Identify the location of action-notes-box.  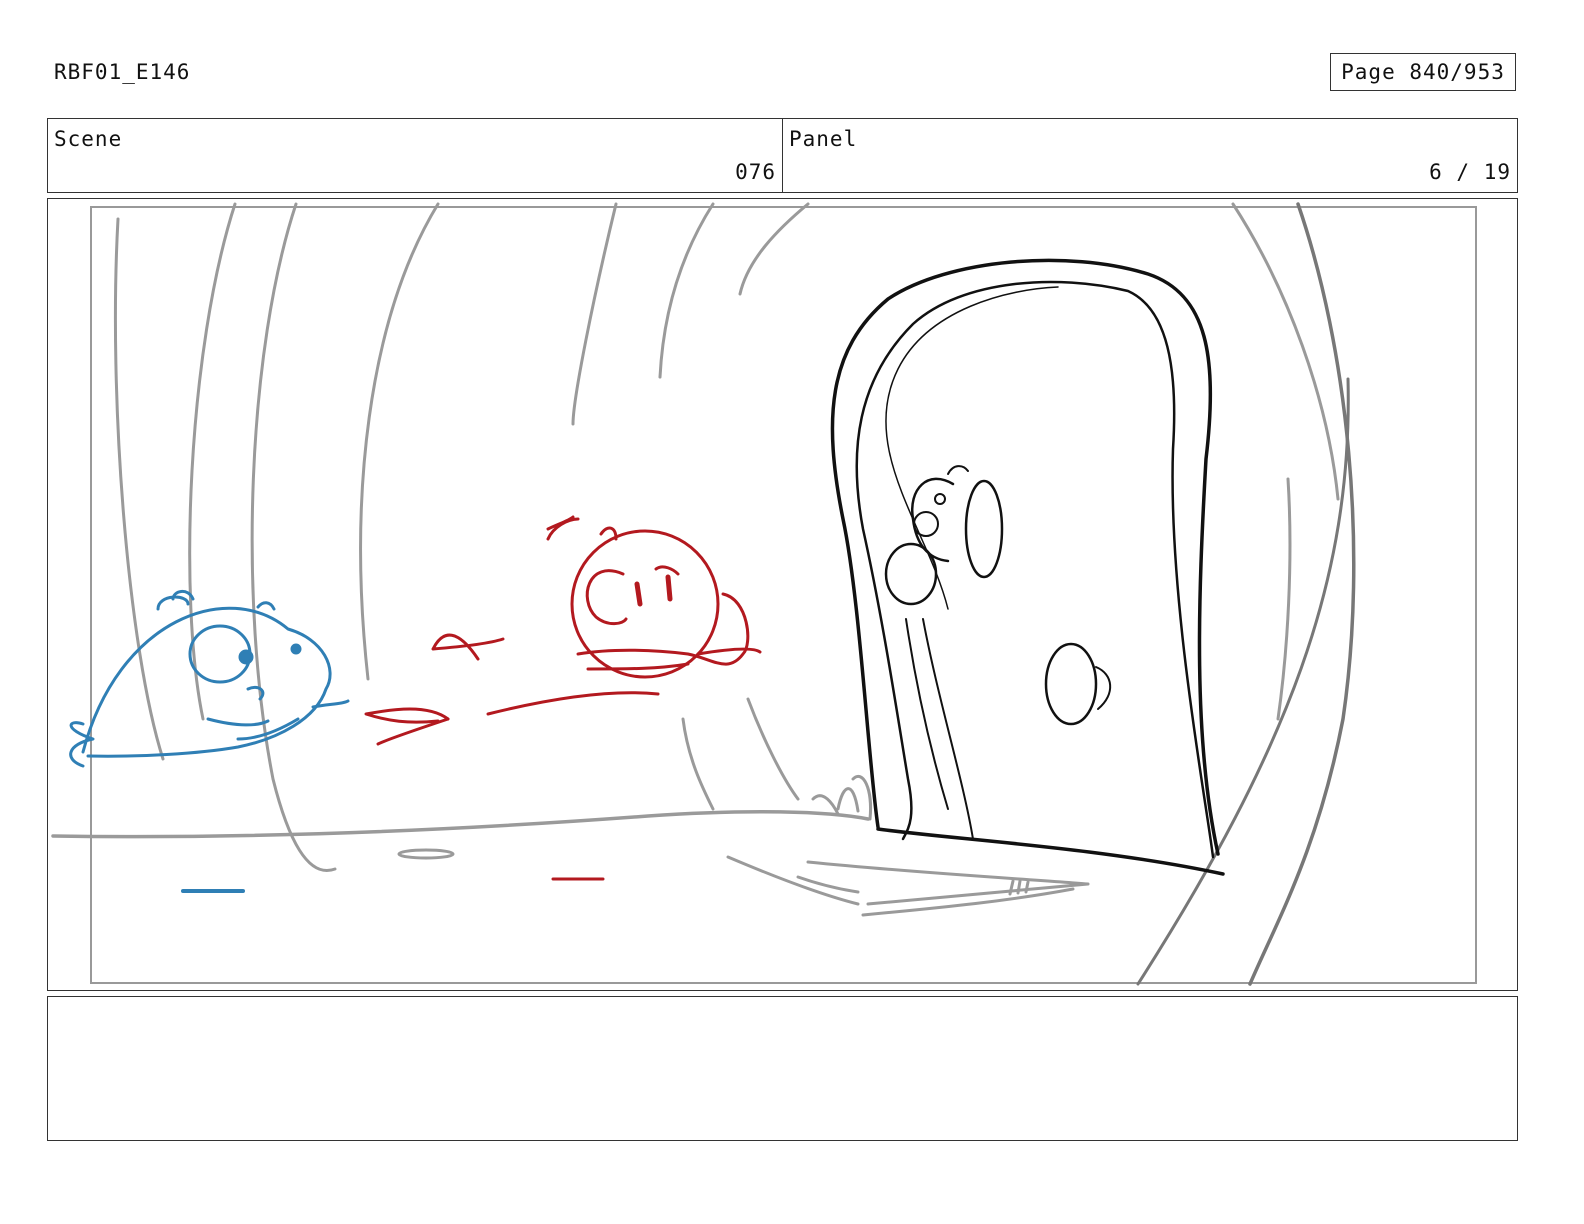
(782, 1068).